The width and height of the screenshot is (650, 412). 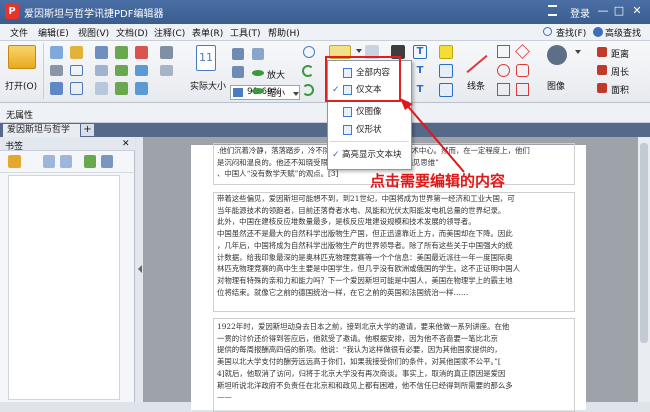 What do you see at coordinates (363, 79) in the screenshot?
I see `highlight-box` at bounding box center [363, 79].